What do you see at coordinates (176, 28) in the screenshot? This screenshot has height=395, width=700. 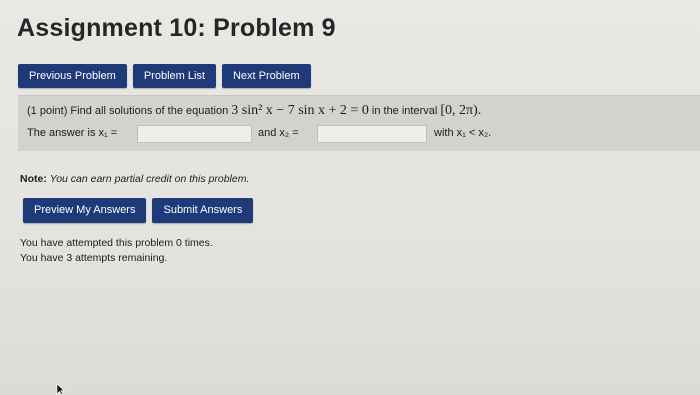 I see `page-title: Assignment 10: Problem 9` at bounding box center [176, 28].